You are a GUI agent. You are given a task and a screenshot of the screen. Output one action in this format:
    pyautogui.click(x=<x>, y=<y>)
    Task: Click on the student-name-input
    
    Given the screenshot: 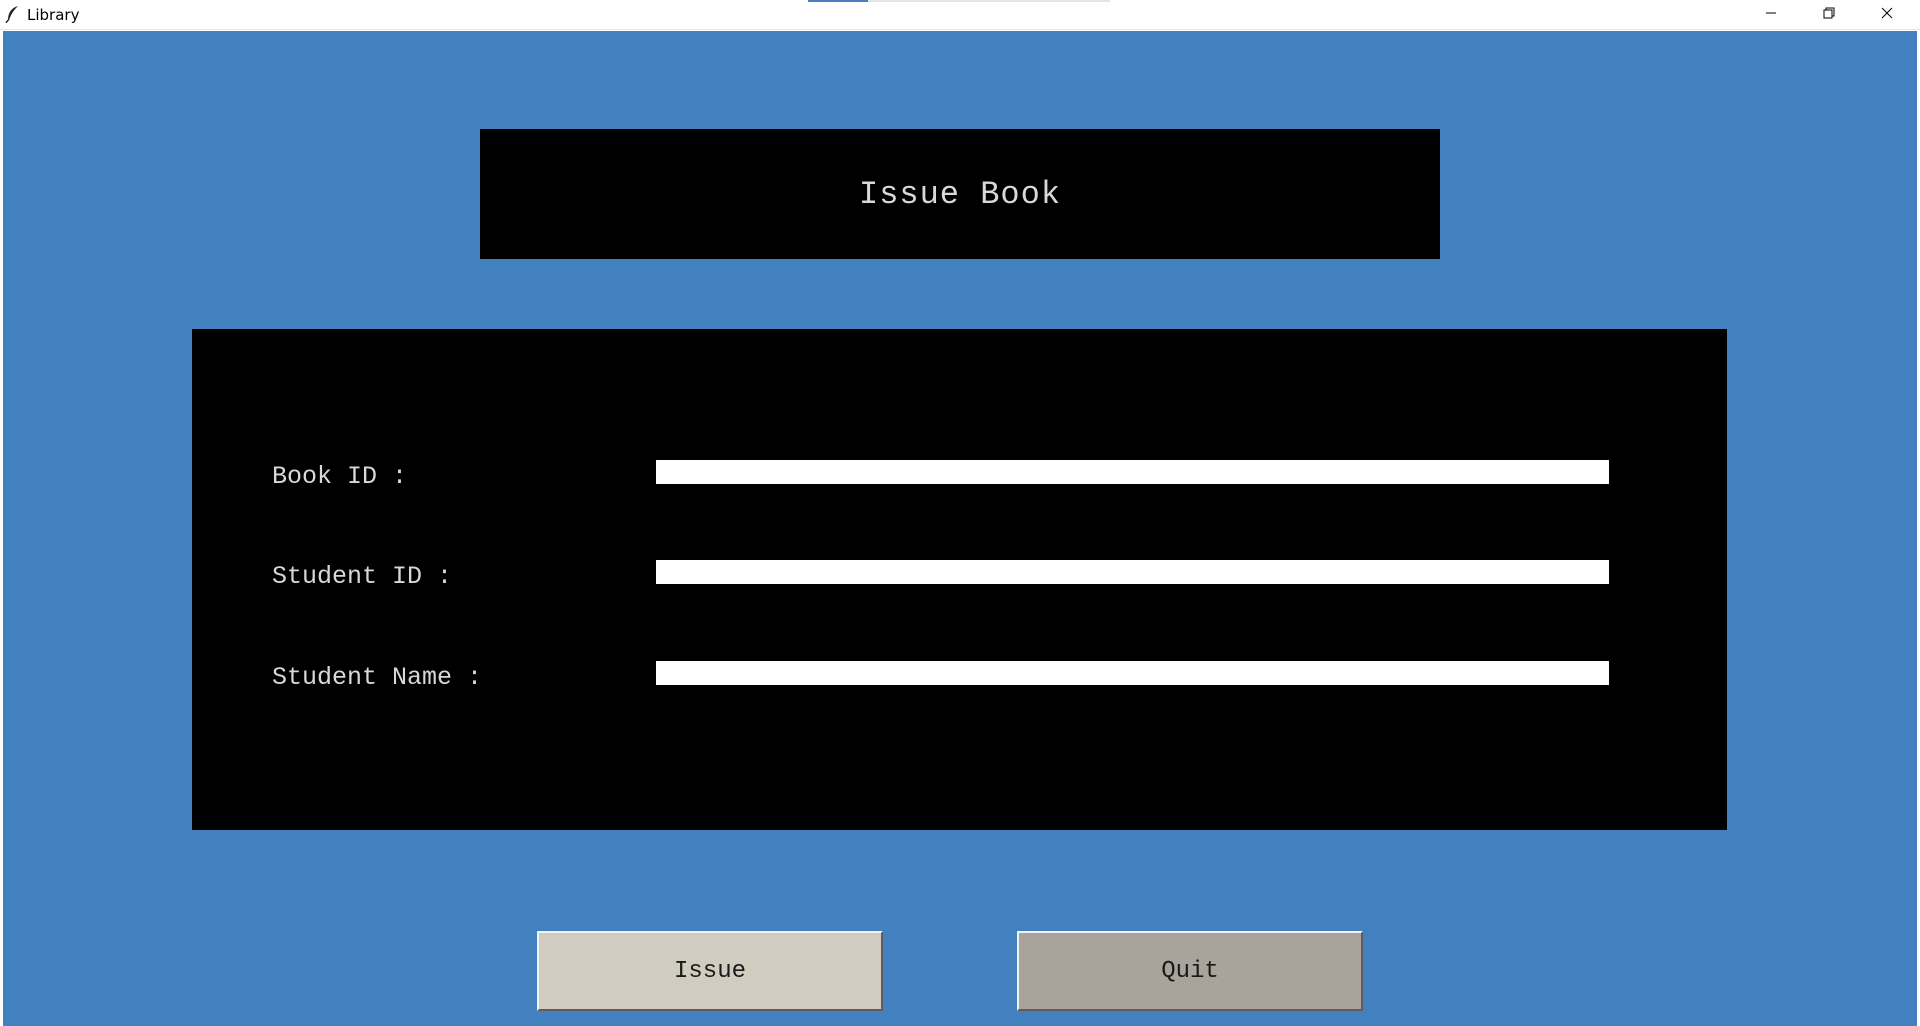 What is the action you would take?
    pyautogui.click(x=1132, y=673)
    